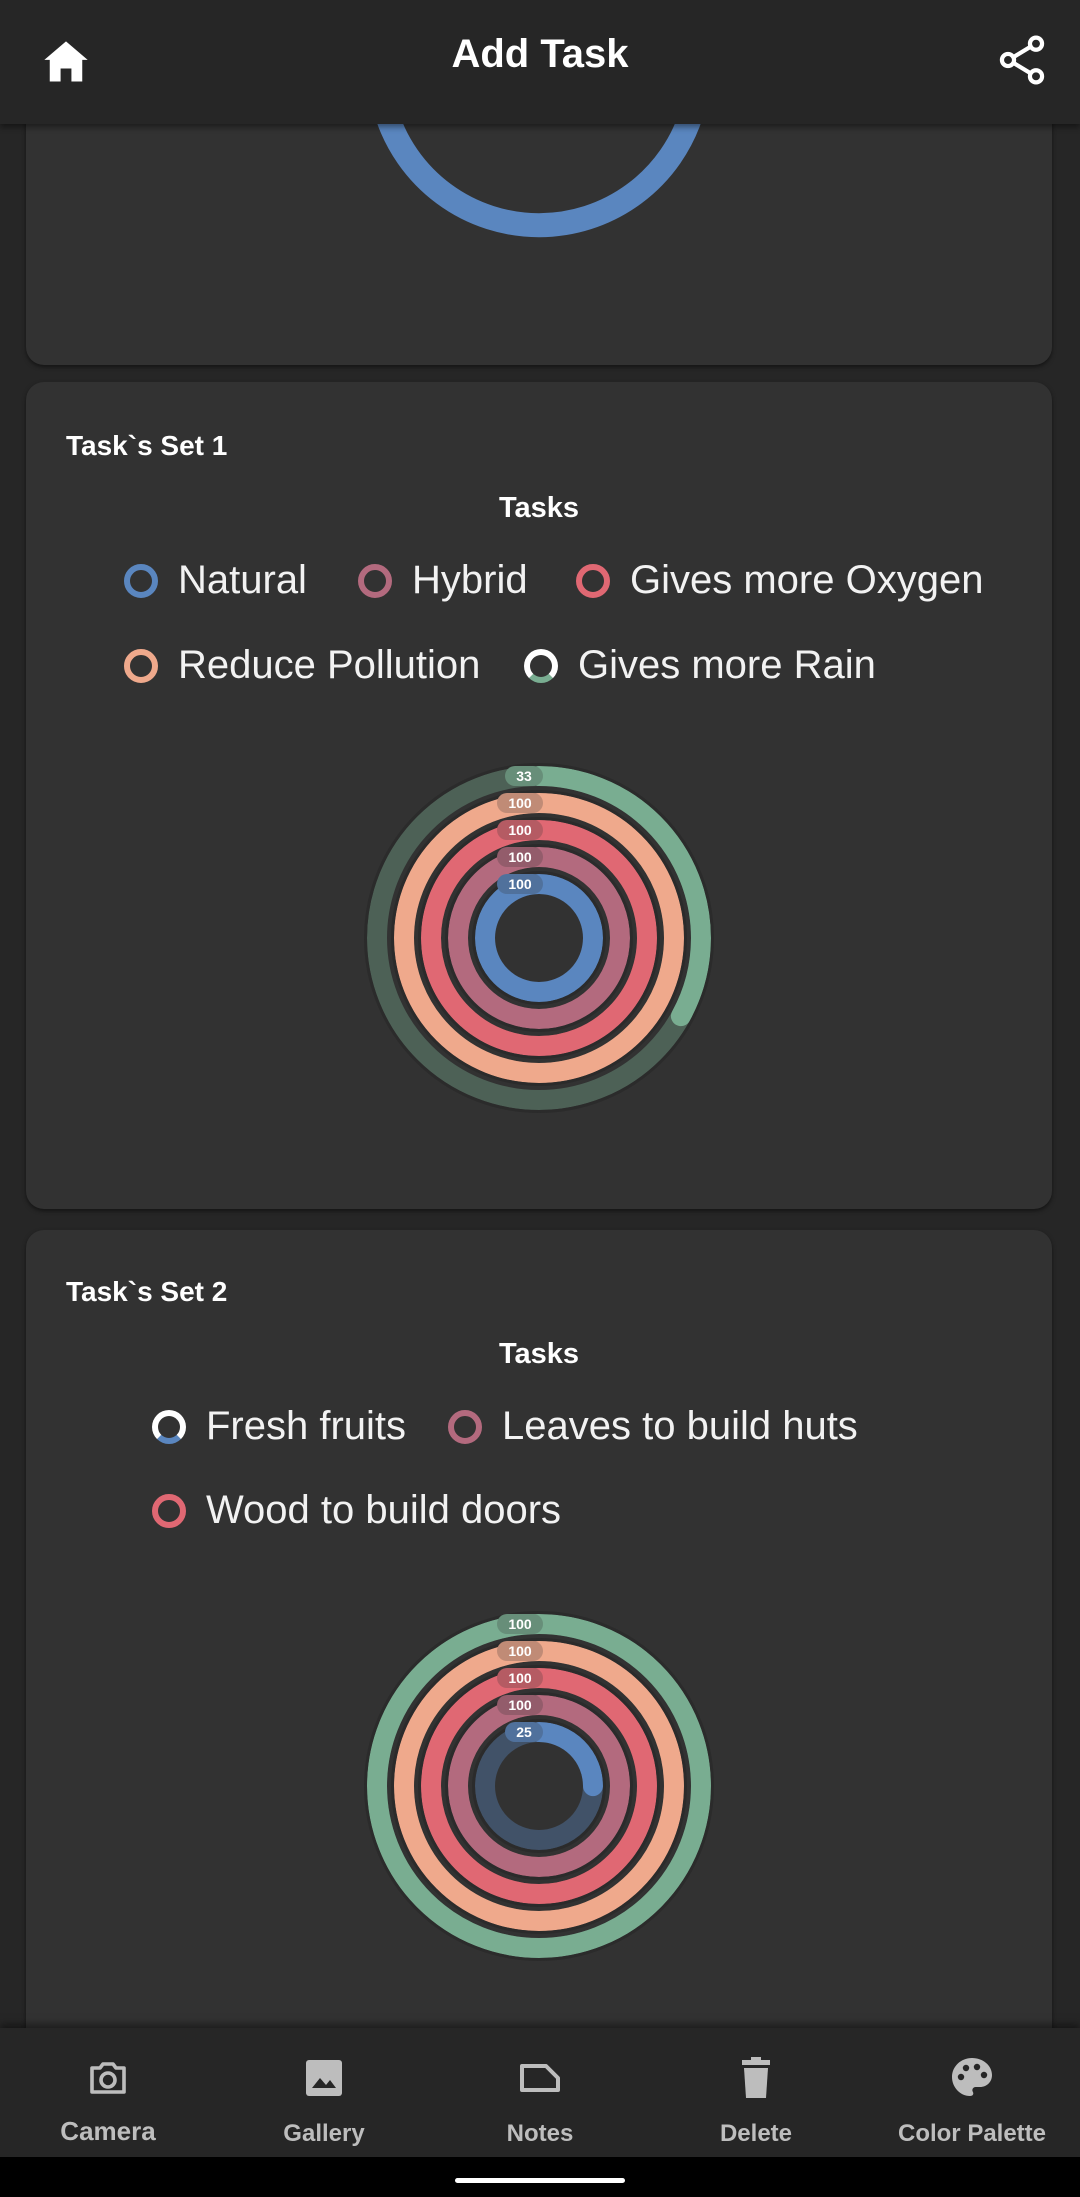 This screenshot has width=1080, height=2197. What do you see at coordinates (972, 2133) in the screenshot?
I see `nav-label: Color Palette` at bounding box center [972, 2133].